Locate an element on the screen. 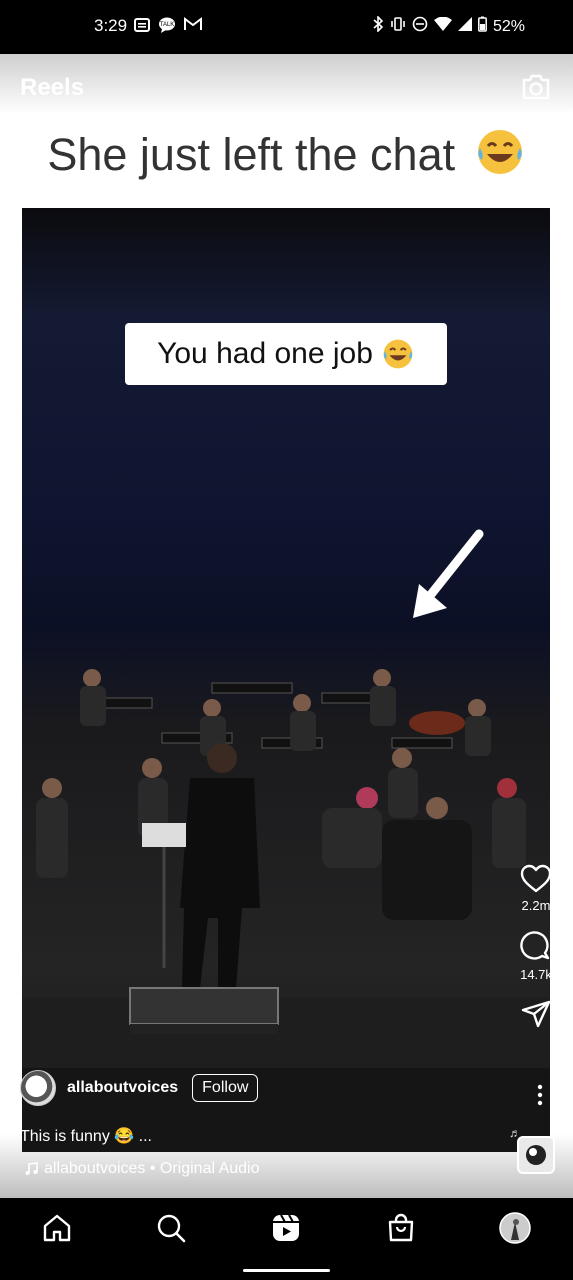 The image size is (573, 1280). author-name: allaboutvoices is located at coordinates (122, 1088).